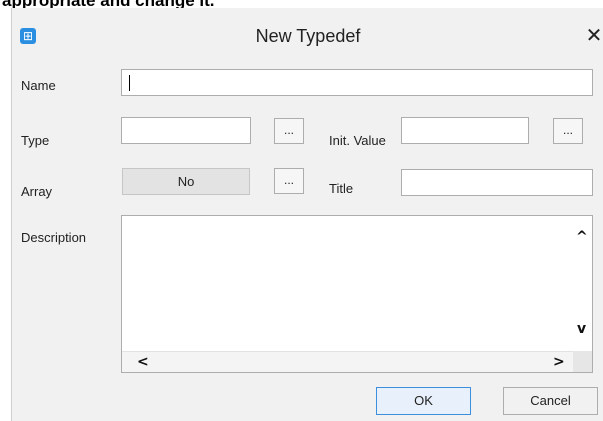  I want to click on text-caret, so click(129, 83).